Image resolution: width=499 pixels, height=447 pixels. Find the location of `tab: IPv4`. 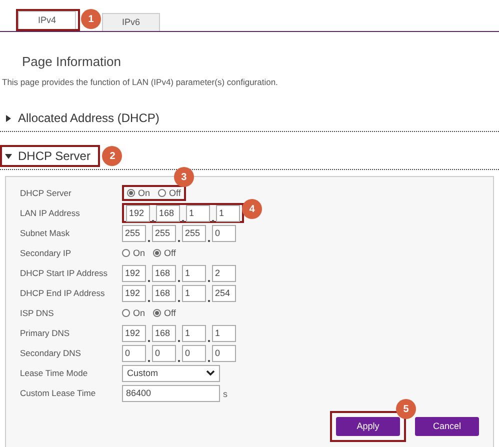

tab: IPv4 is located at coordinates (47, 20).